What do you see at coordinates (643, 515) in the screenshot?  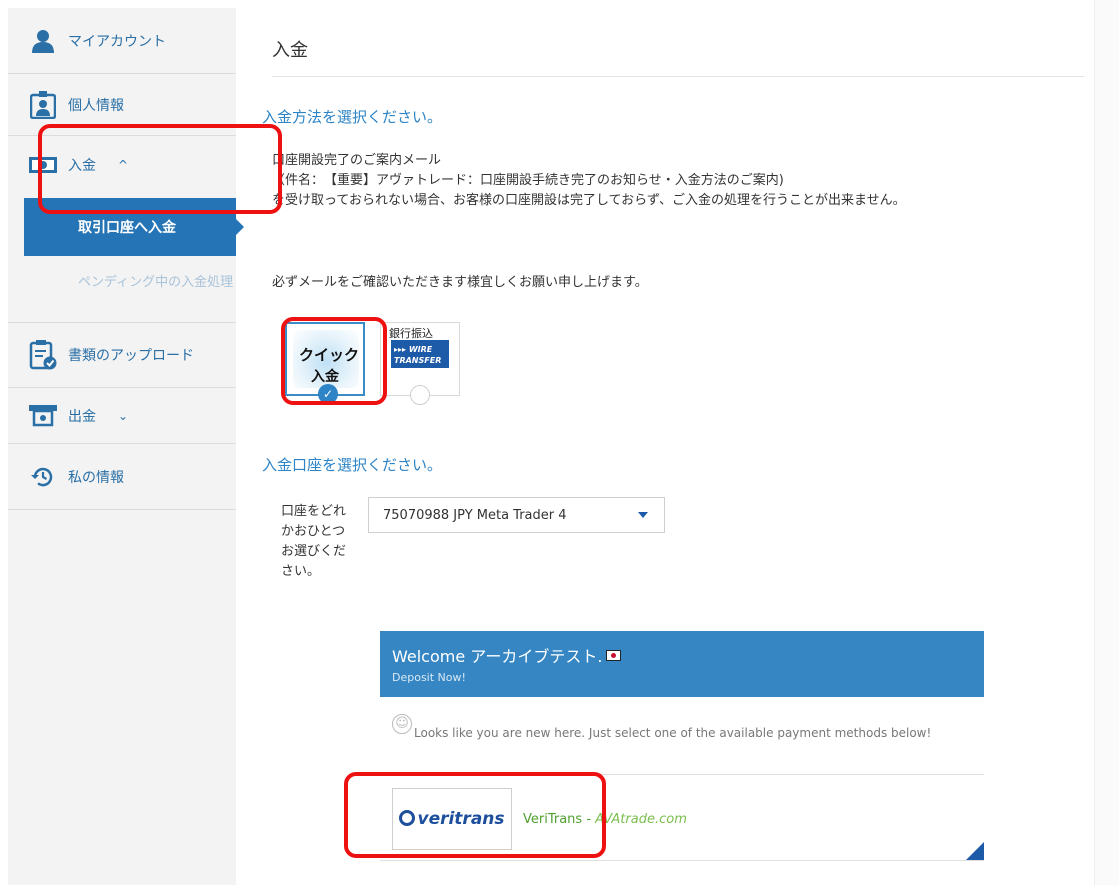 I see `dropdown-arrow-icon` at bounding box center [643, 515].